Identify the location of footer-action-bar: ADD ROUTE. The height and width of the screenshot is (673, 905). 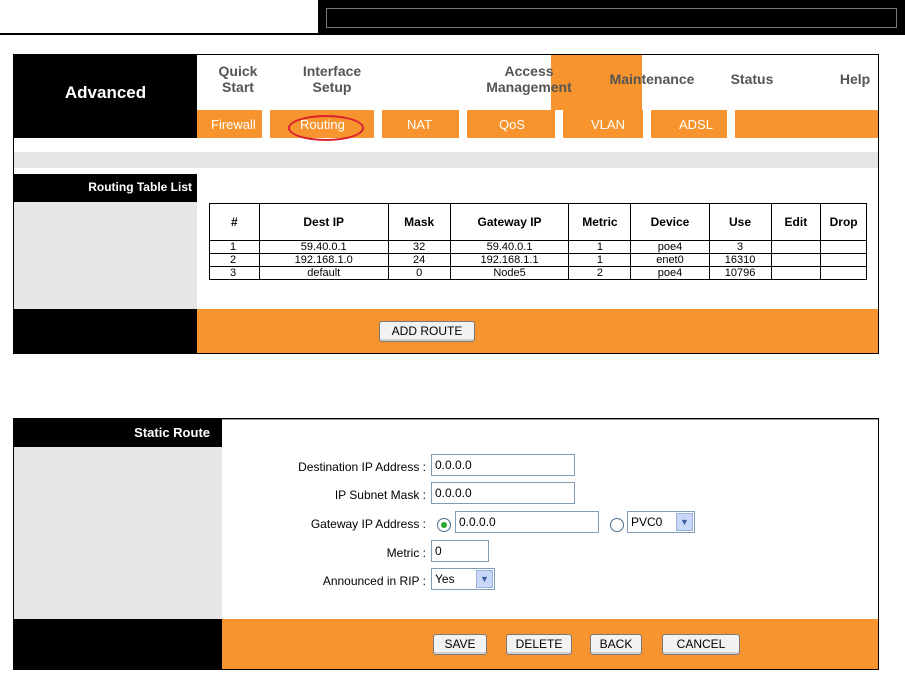
(537, 331).